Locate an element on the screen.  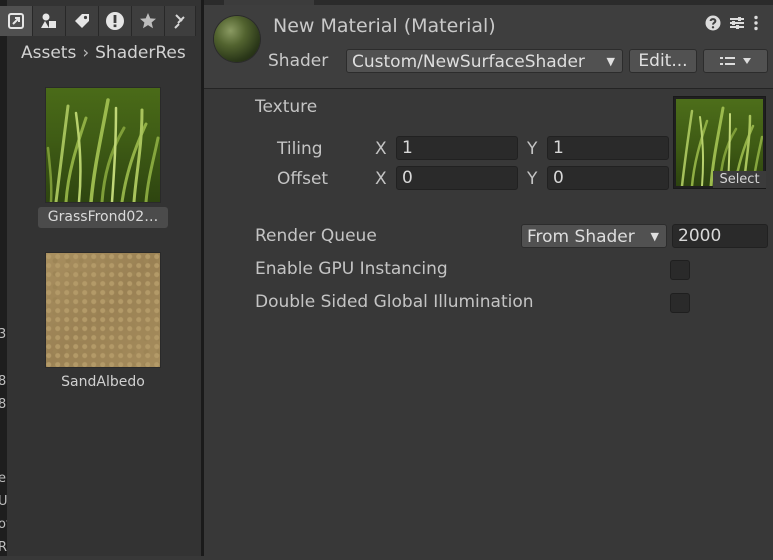
tag-icon is located at coordinates (82, 21).